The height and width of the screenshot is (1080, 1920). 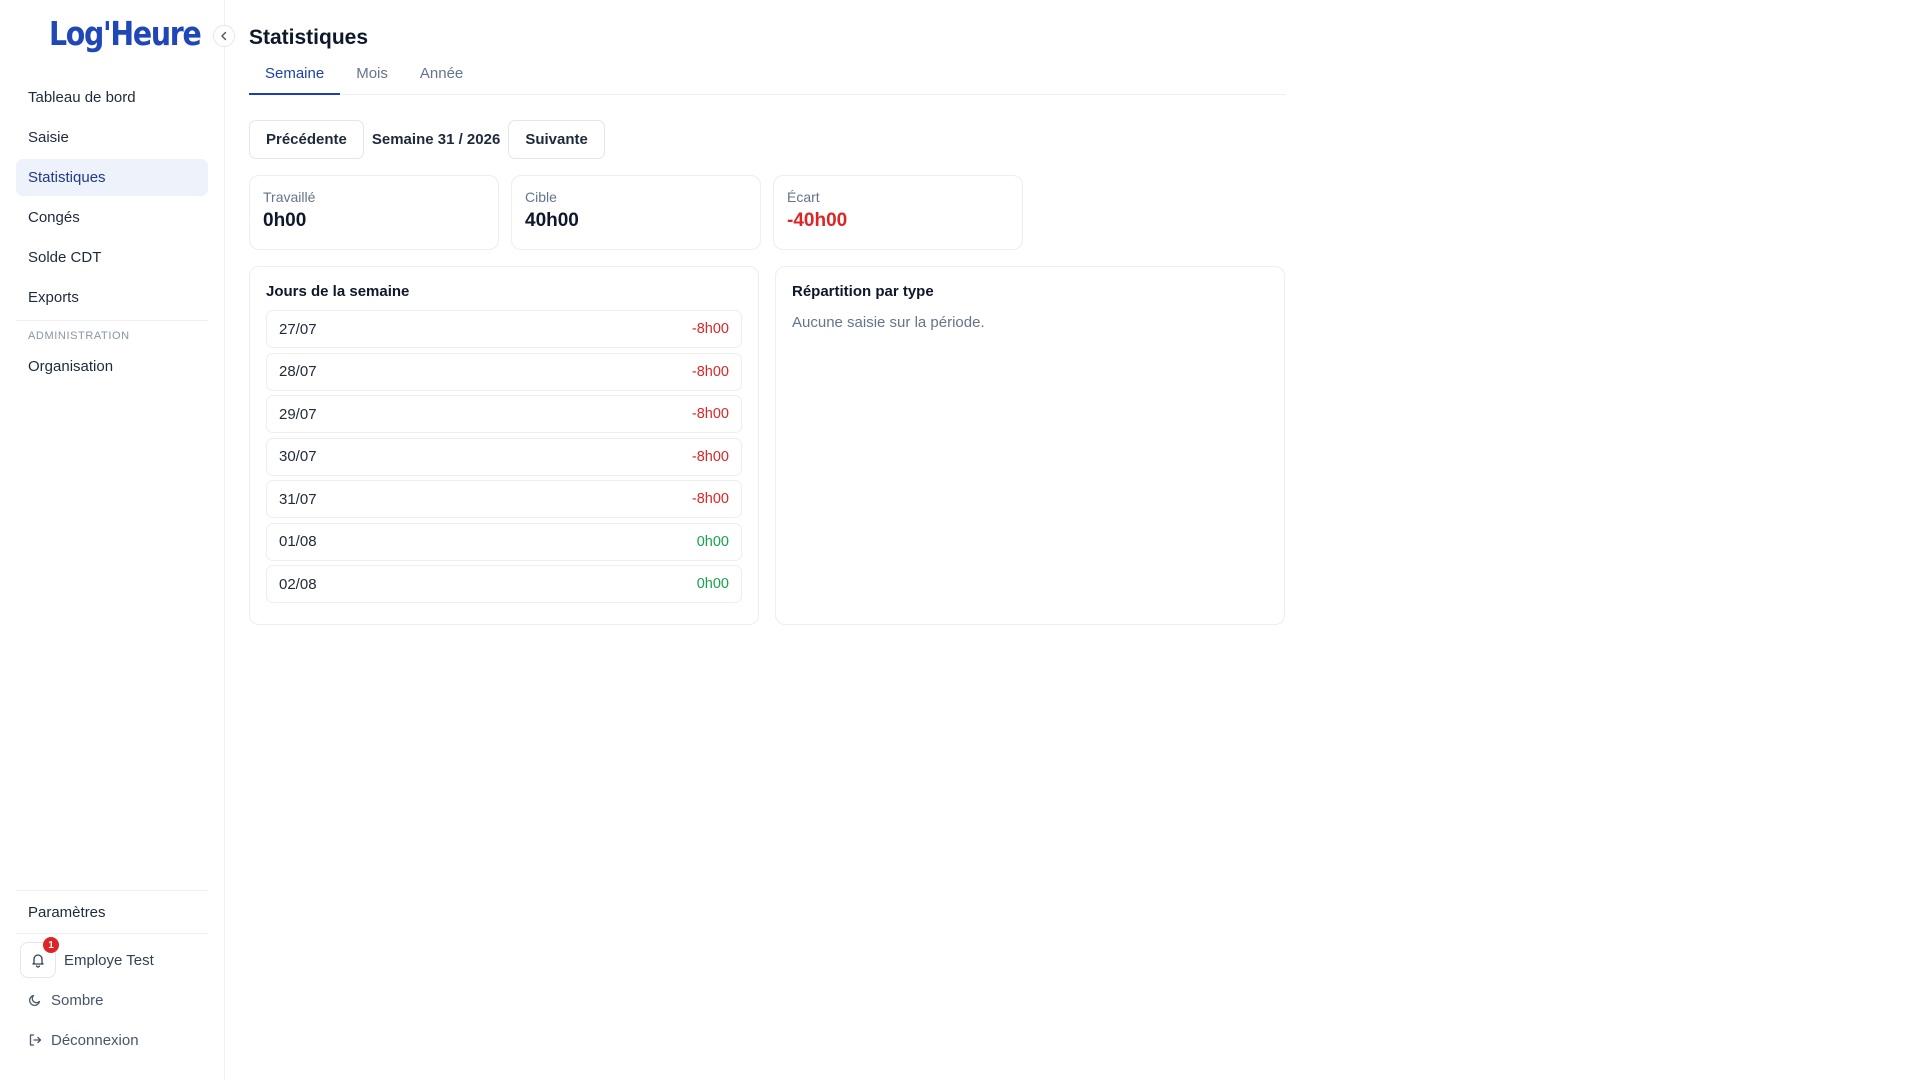 What do you see at coordinates (767, 78) in the screenshot?
I see `period-tabs: Semaine Mois Année` at bounding box center [767, 78].